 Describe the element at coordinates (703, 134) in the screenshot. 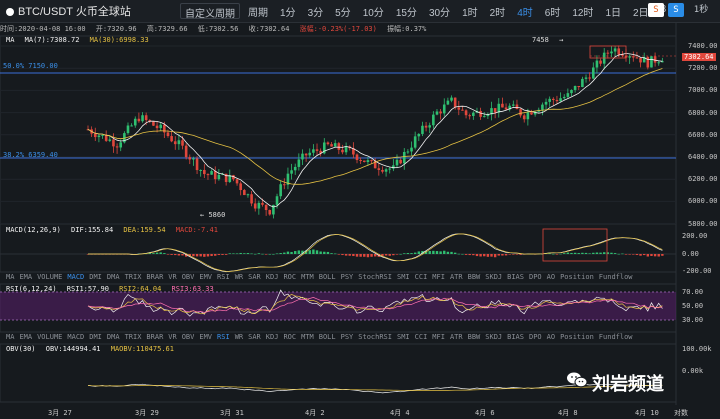

I see `price-axis-tick: 6600.00` at that location.